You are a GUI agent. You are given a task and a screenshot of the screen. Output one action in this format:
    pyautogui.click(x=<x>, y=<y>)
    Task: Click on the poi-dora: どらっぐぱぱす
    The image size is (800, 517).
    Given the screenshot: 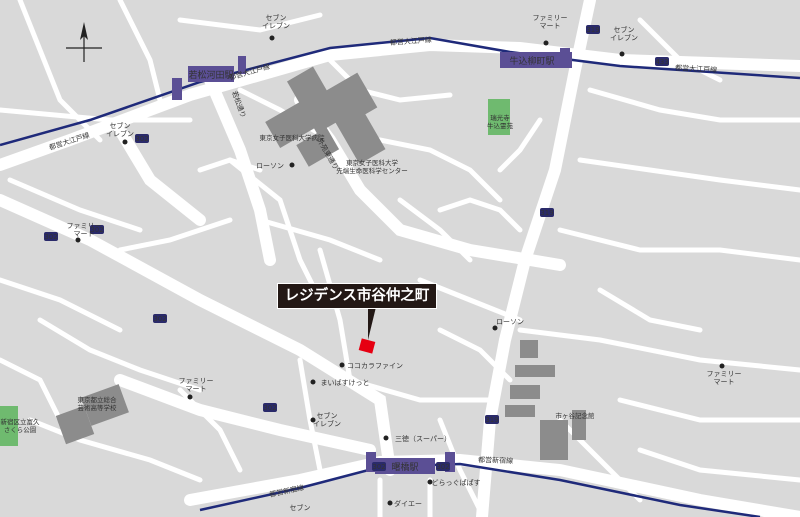 What is the action you would take?
    pyautogui.click(x=456, y=483)
    